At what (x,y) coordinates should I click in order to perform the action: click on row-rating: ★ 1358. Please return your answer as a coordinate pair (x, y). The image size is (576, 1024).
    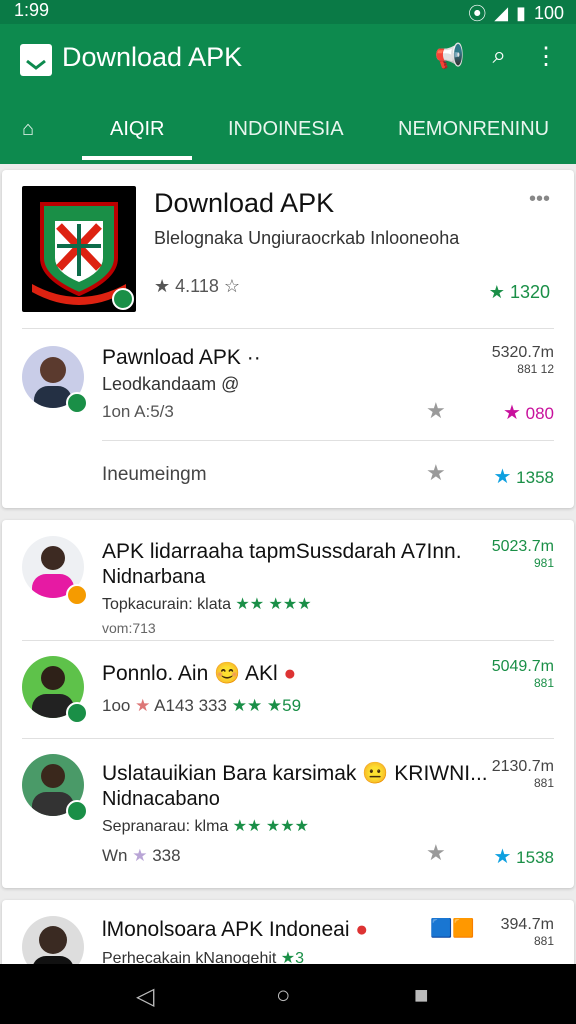
    Looking at the image, I should click on (524, 476).